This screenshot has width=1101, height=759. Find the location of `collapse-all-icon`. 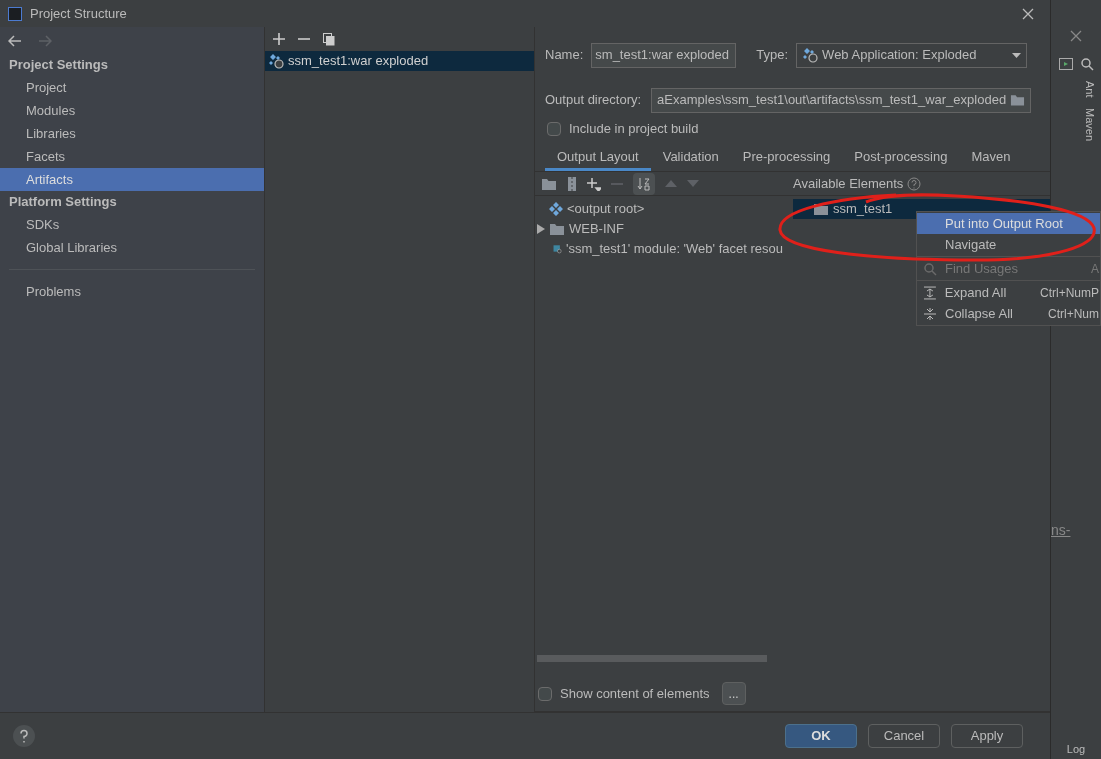

collapse-all-icon is located at coordinates (930, 313).